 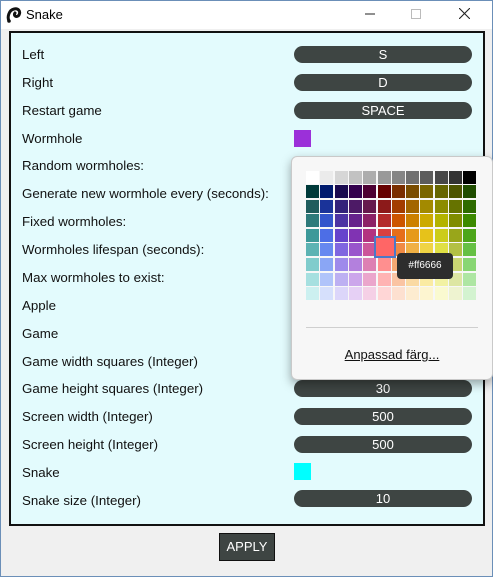 What do you see at coordinates (383, 388) in the screenshot?
I see `game-height-input: 30` at bounding box center [383, 388].